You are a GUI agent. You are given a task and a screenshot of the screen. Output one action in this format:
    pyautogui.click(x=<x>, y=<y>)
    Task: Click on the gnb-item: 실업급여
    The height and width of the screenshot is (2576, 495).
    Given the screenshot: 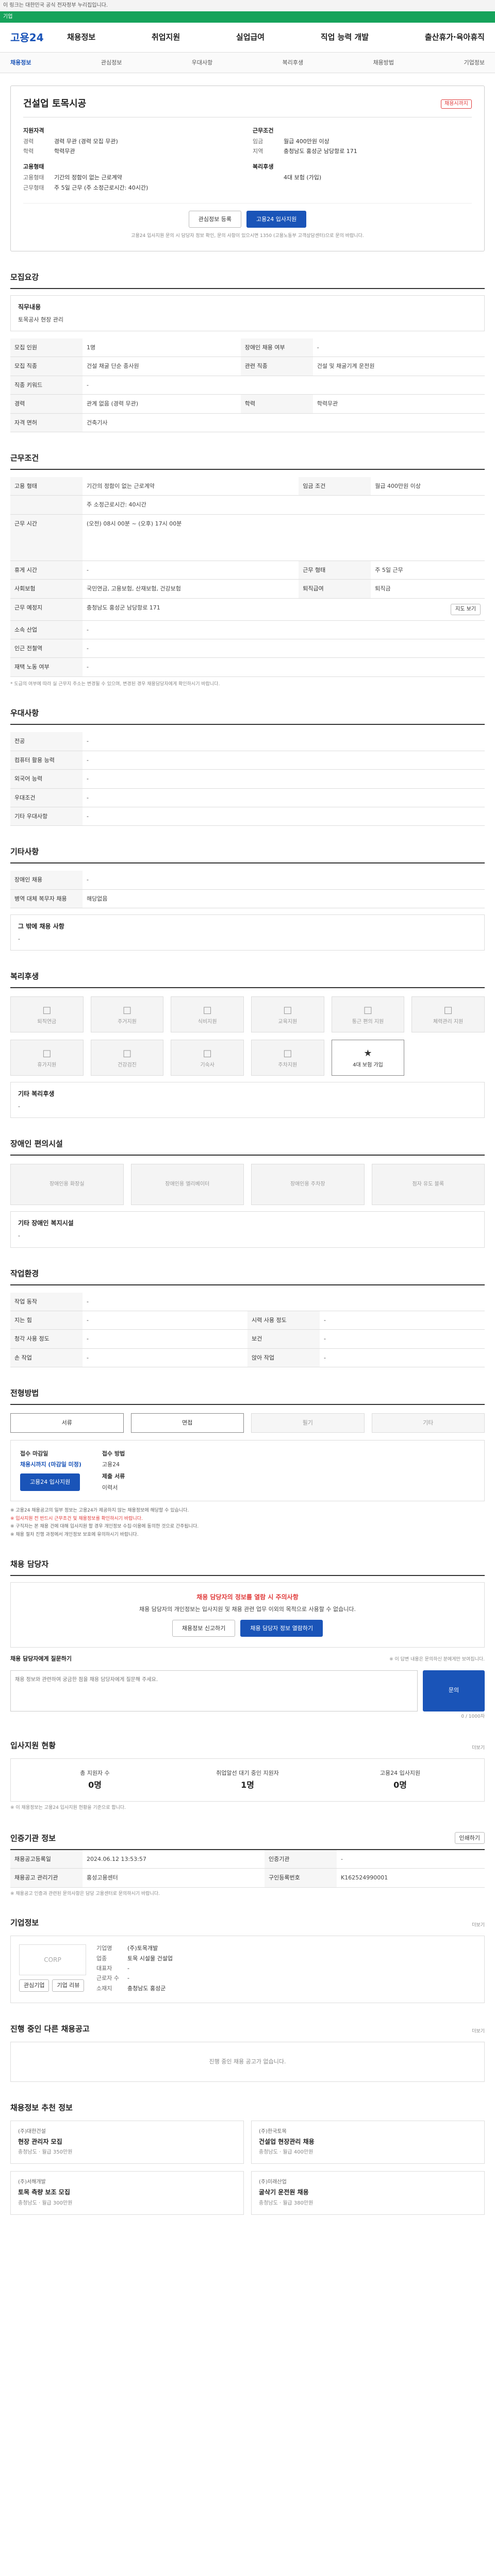 What is the action you would take?
    pyautogui.click(x=250, y=37)
    